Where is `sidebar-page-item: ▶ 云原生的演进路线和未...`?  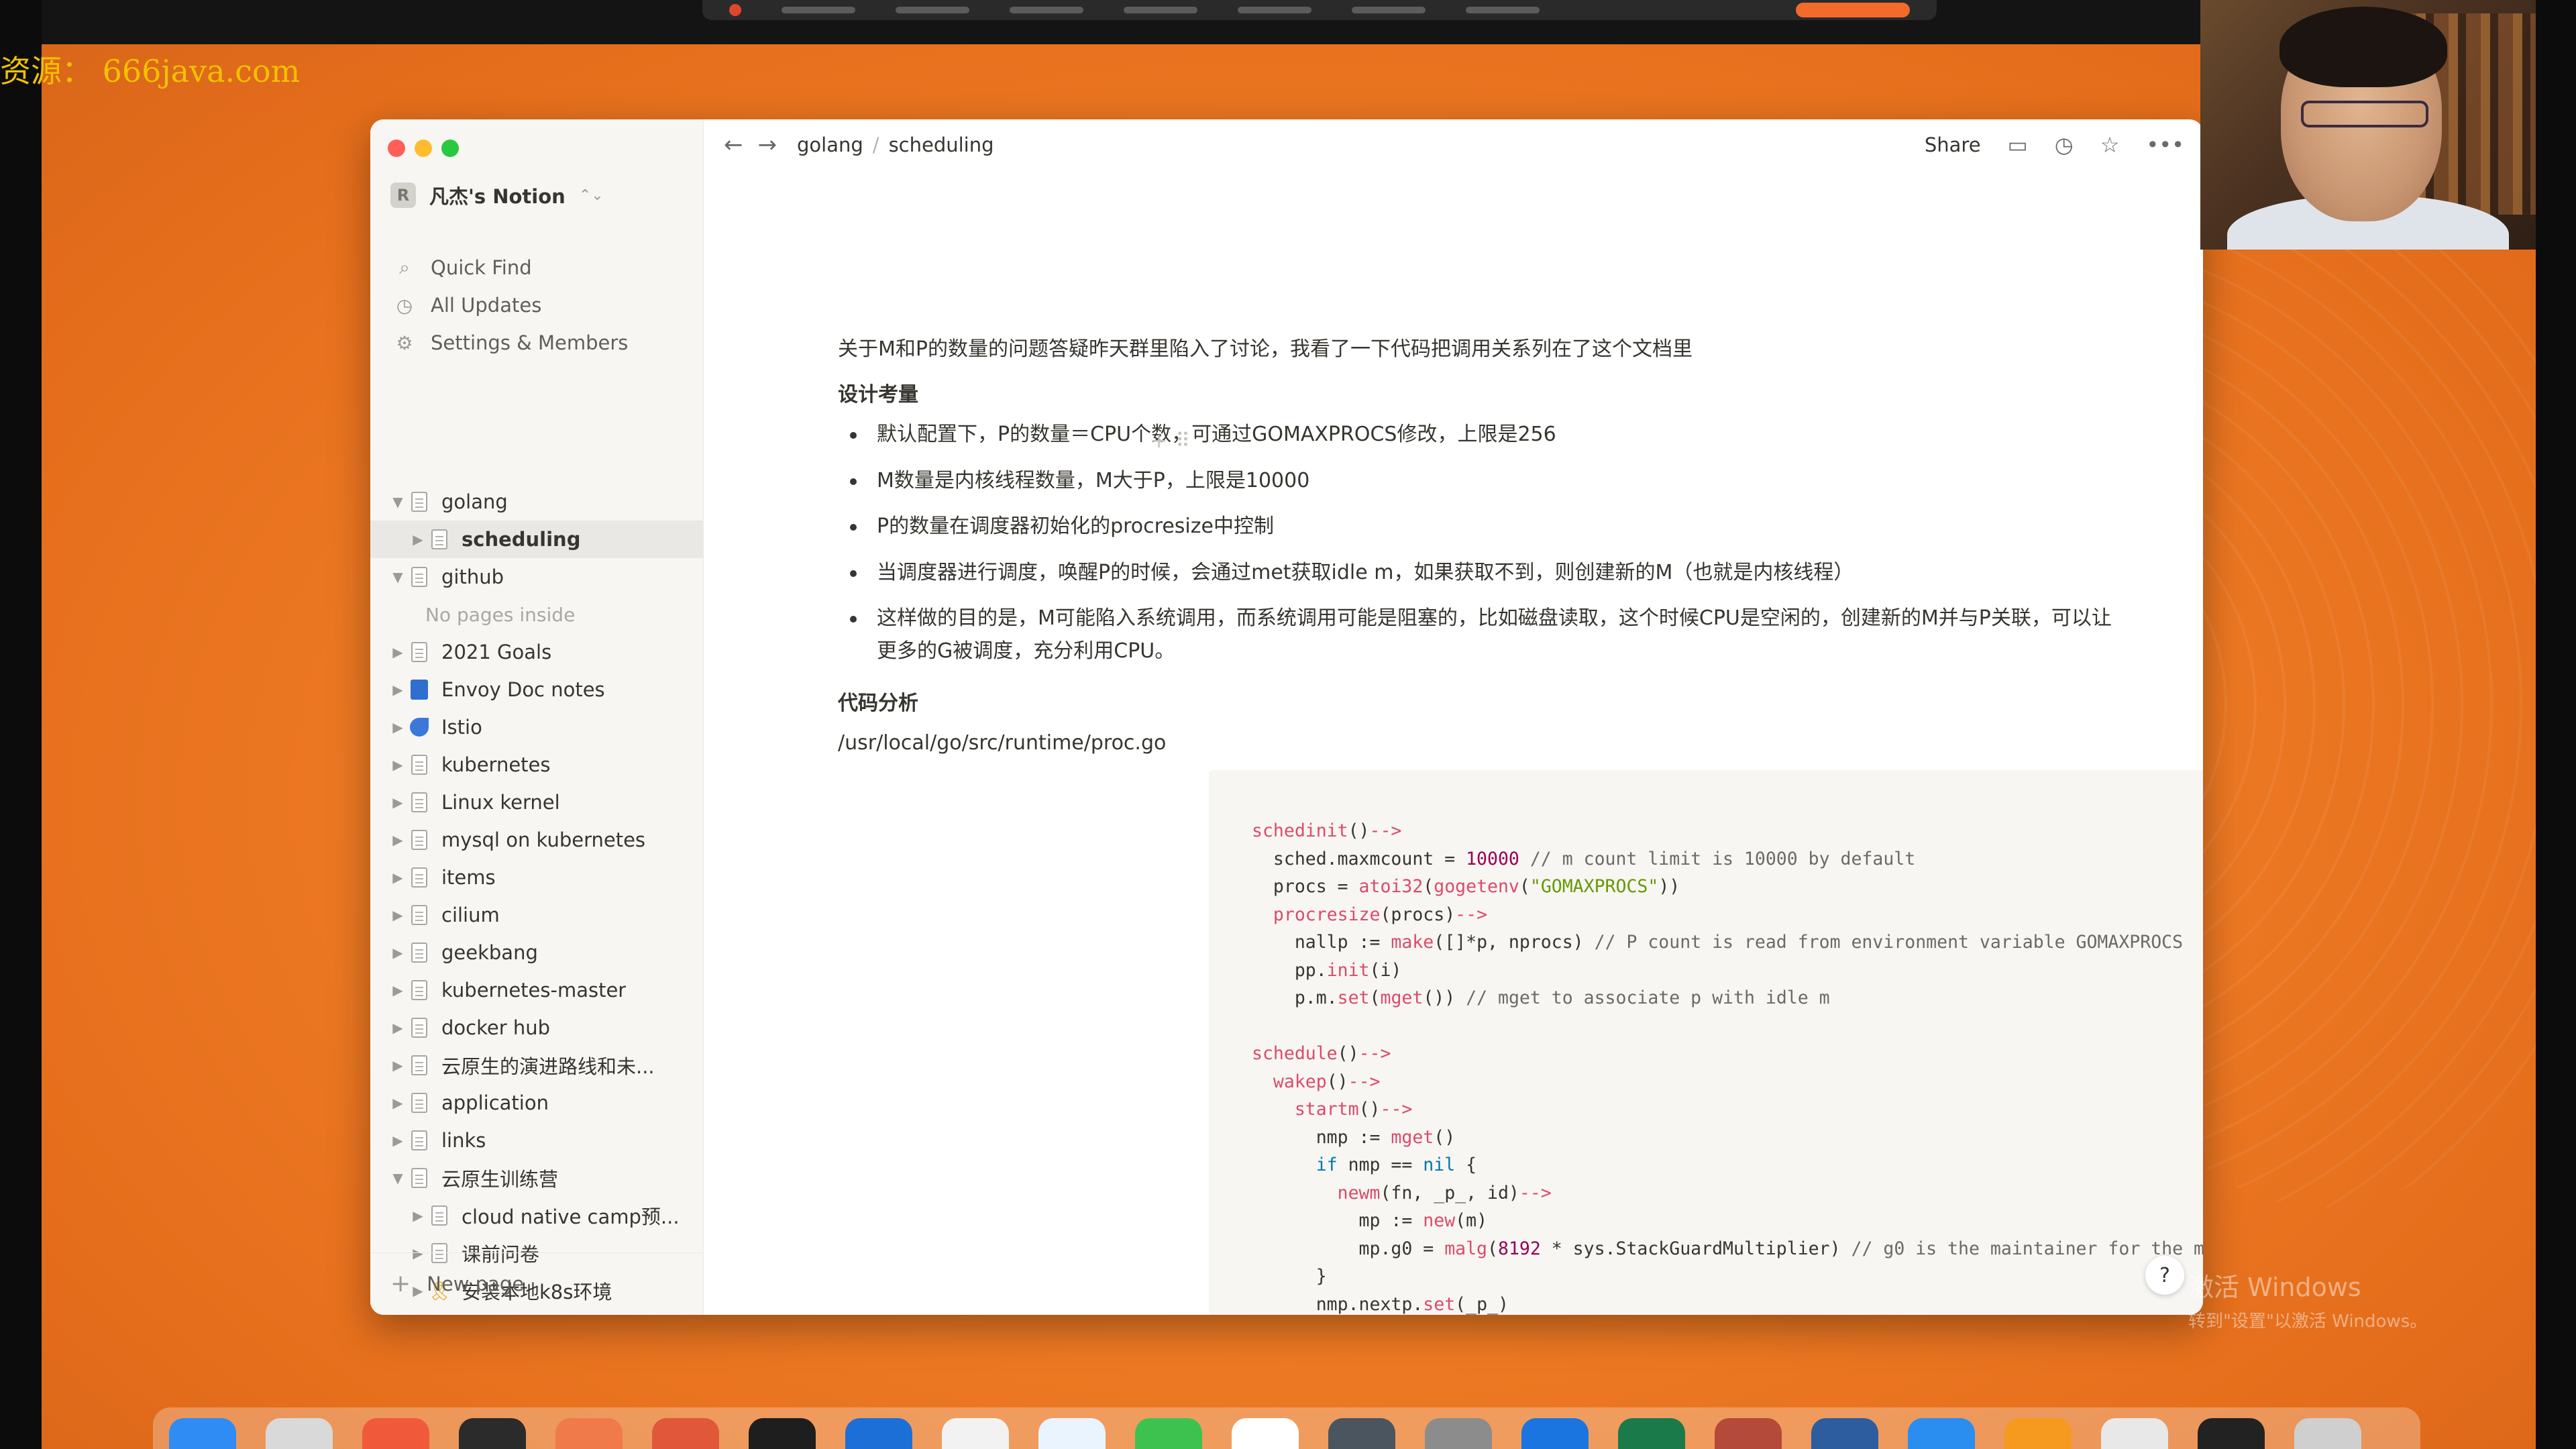
sidebar-page-item: ▶ 云原生的演进路线和未... is located at coordinates (537, 1065).